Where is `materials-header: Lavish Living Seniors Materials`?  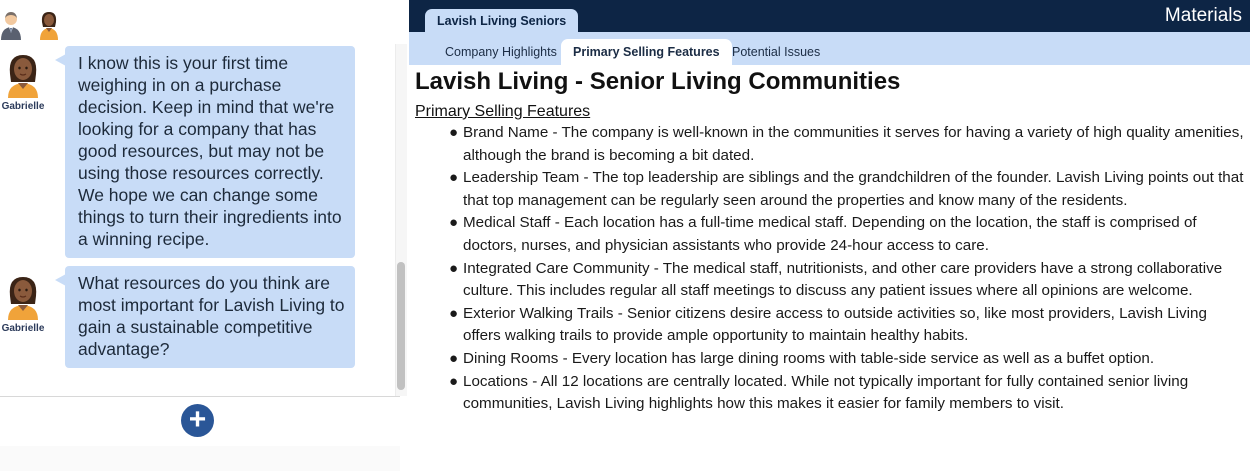
materials-header: Lavish Living Seniors Materials is located at coordinates (829, 16).